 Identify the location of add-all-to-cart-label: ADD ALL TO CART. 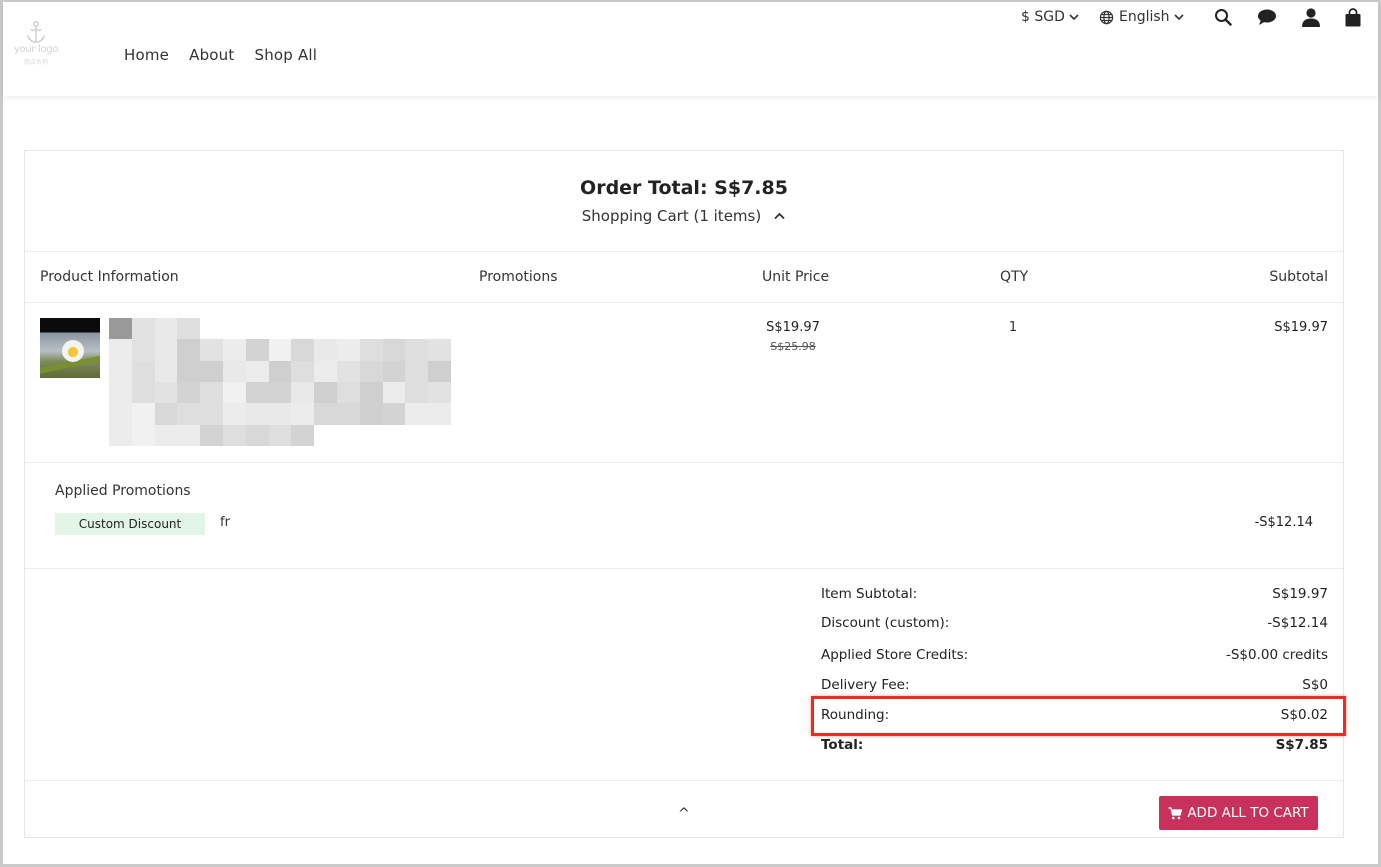
(1248, 813).